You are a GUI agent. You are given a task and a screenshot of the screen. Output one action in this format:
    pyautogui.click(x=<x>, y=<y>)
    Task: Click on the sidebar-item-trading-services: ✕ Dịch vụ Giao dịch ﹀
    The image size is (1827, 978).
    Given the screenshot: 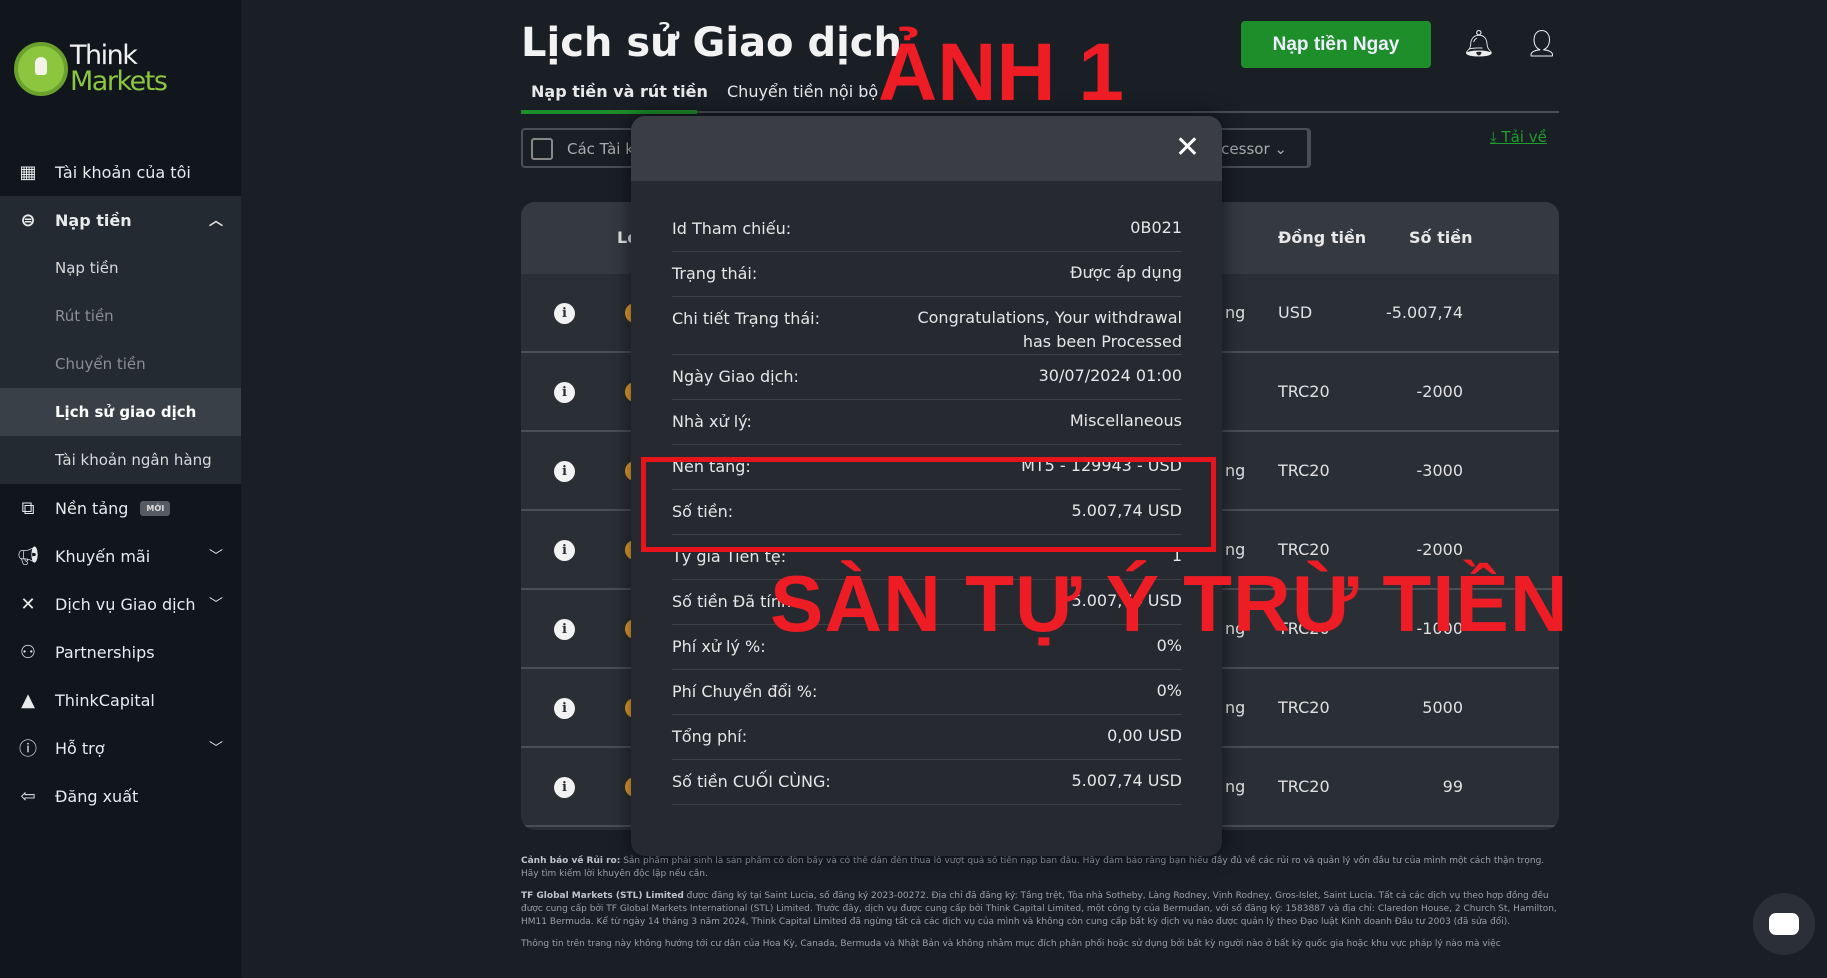 What is the action you would take?
    pyautogui.click(x=120, y=604)
    